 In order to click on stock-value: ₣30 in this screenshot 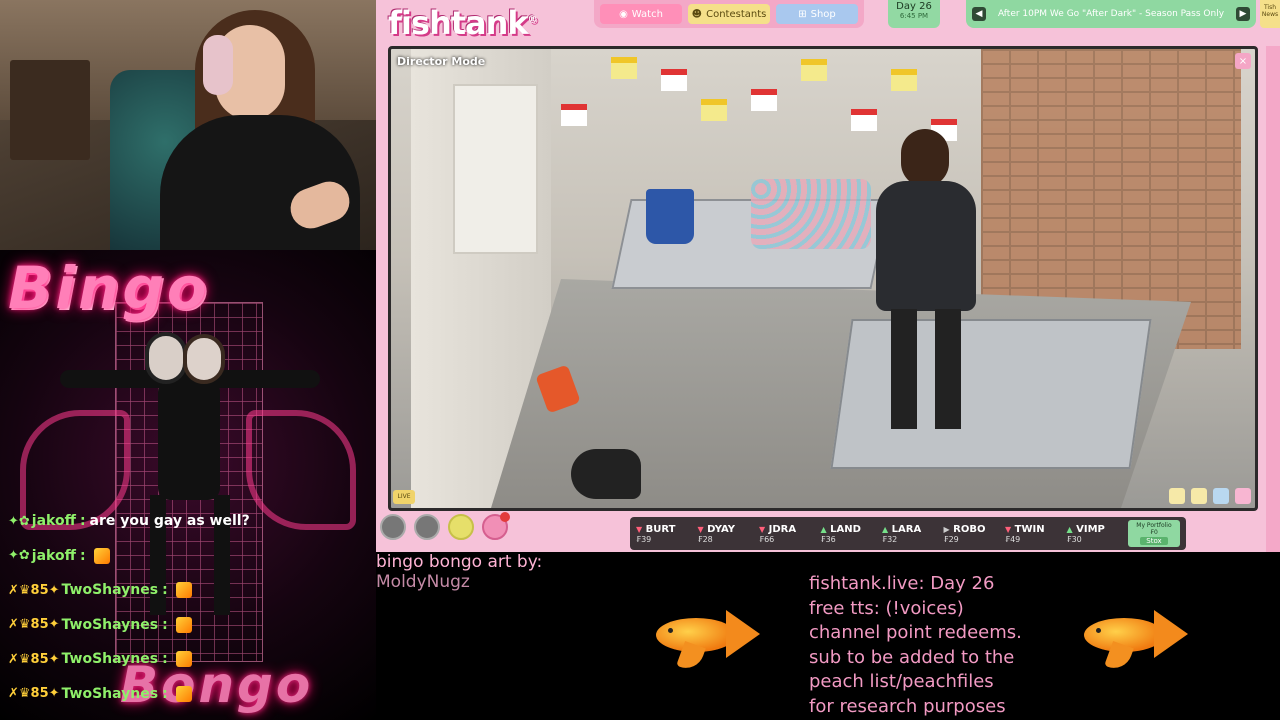, I will do `click(1074, 539)`.